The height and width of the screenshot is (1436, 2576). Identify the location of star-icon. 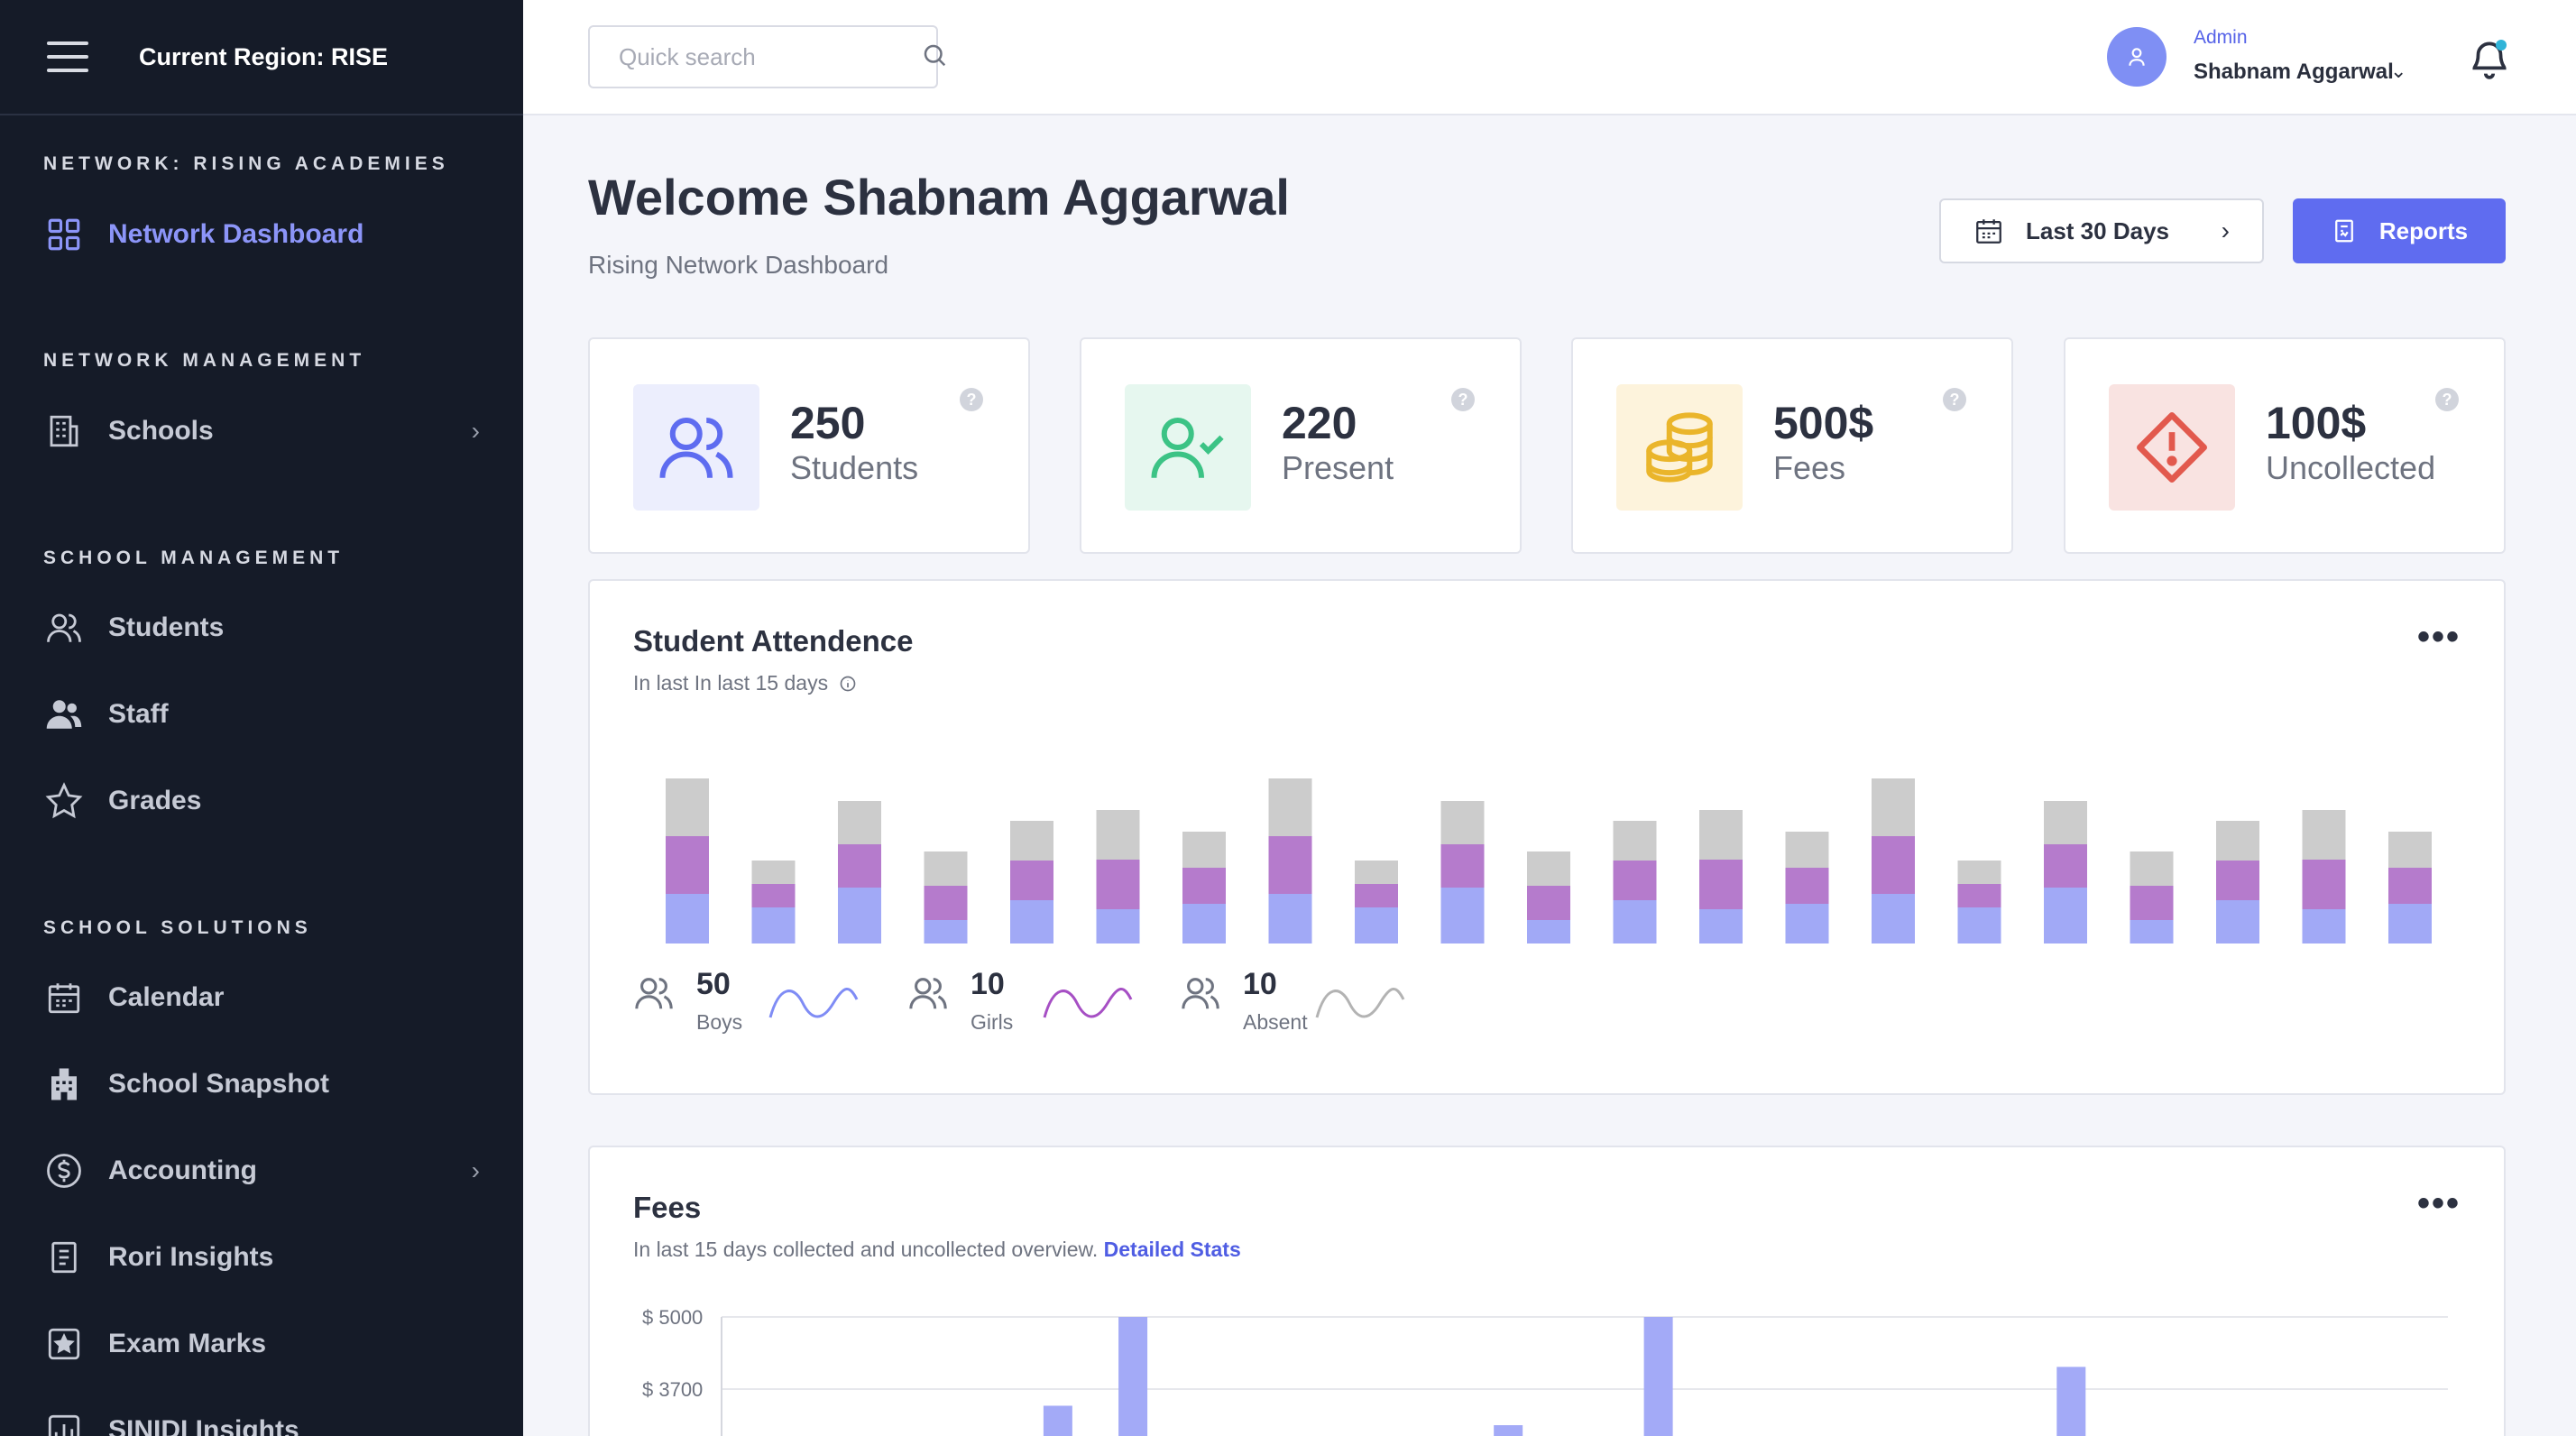
(64, 801).